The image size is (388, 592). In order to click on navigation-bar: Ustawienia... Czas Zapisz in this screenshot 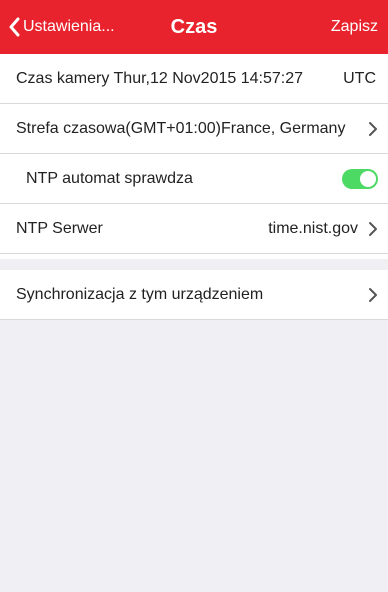, I will do `click(194, 27)`.